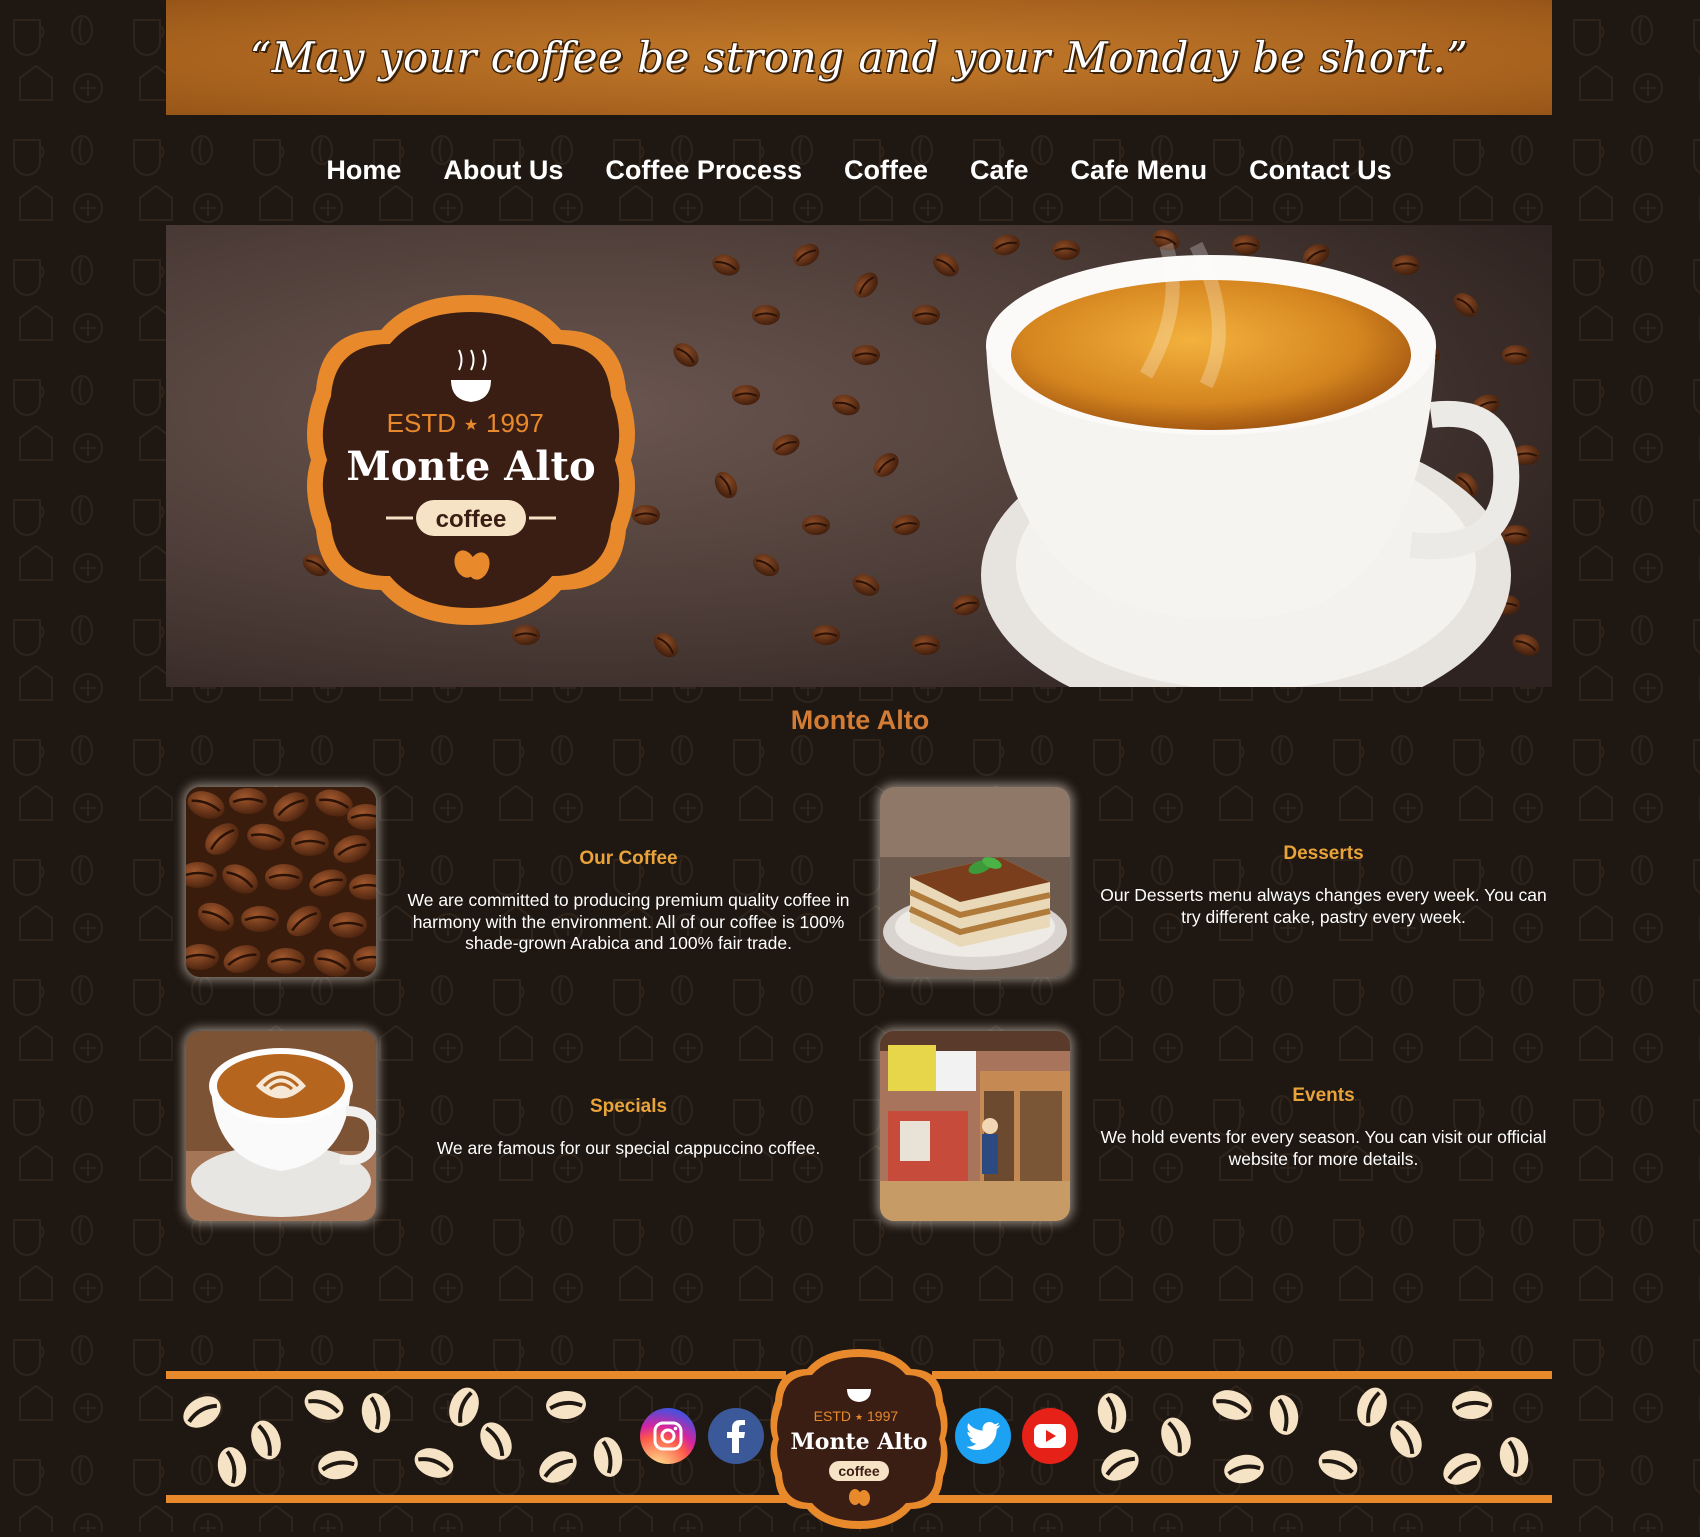 The image size is (1700, 1537). I want to click on instagram-icon, so click(668, 1436).